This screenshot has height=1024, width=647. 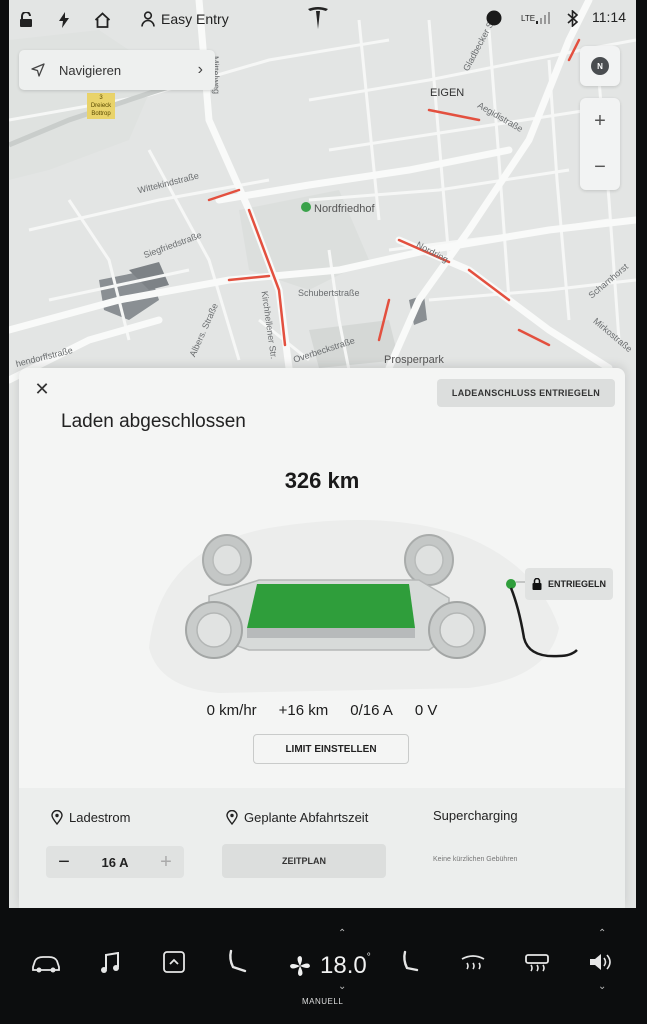 What do you see at coordinates (600, 167) in the screenshot?
I see `zoom-out-button: −` at bounding box center [600, 167].